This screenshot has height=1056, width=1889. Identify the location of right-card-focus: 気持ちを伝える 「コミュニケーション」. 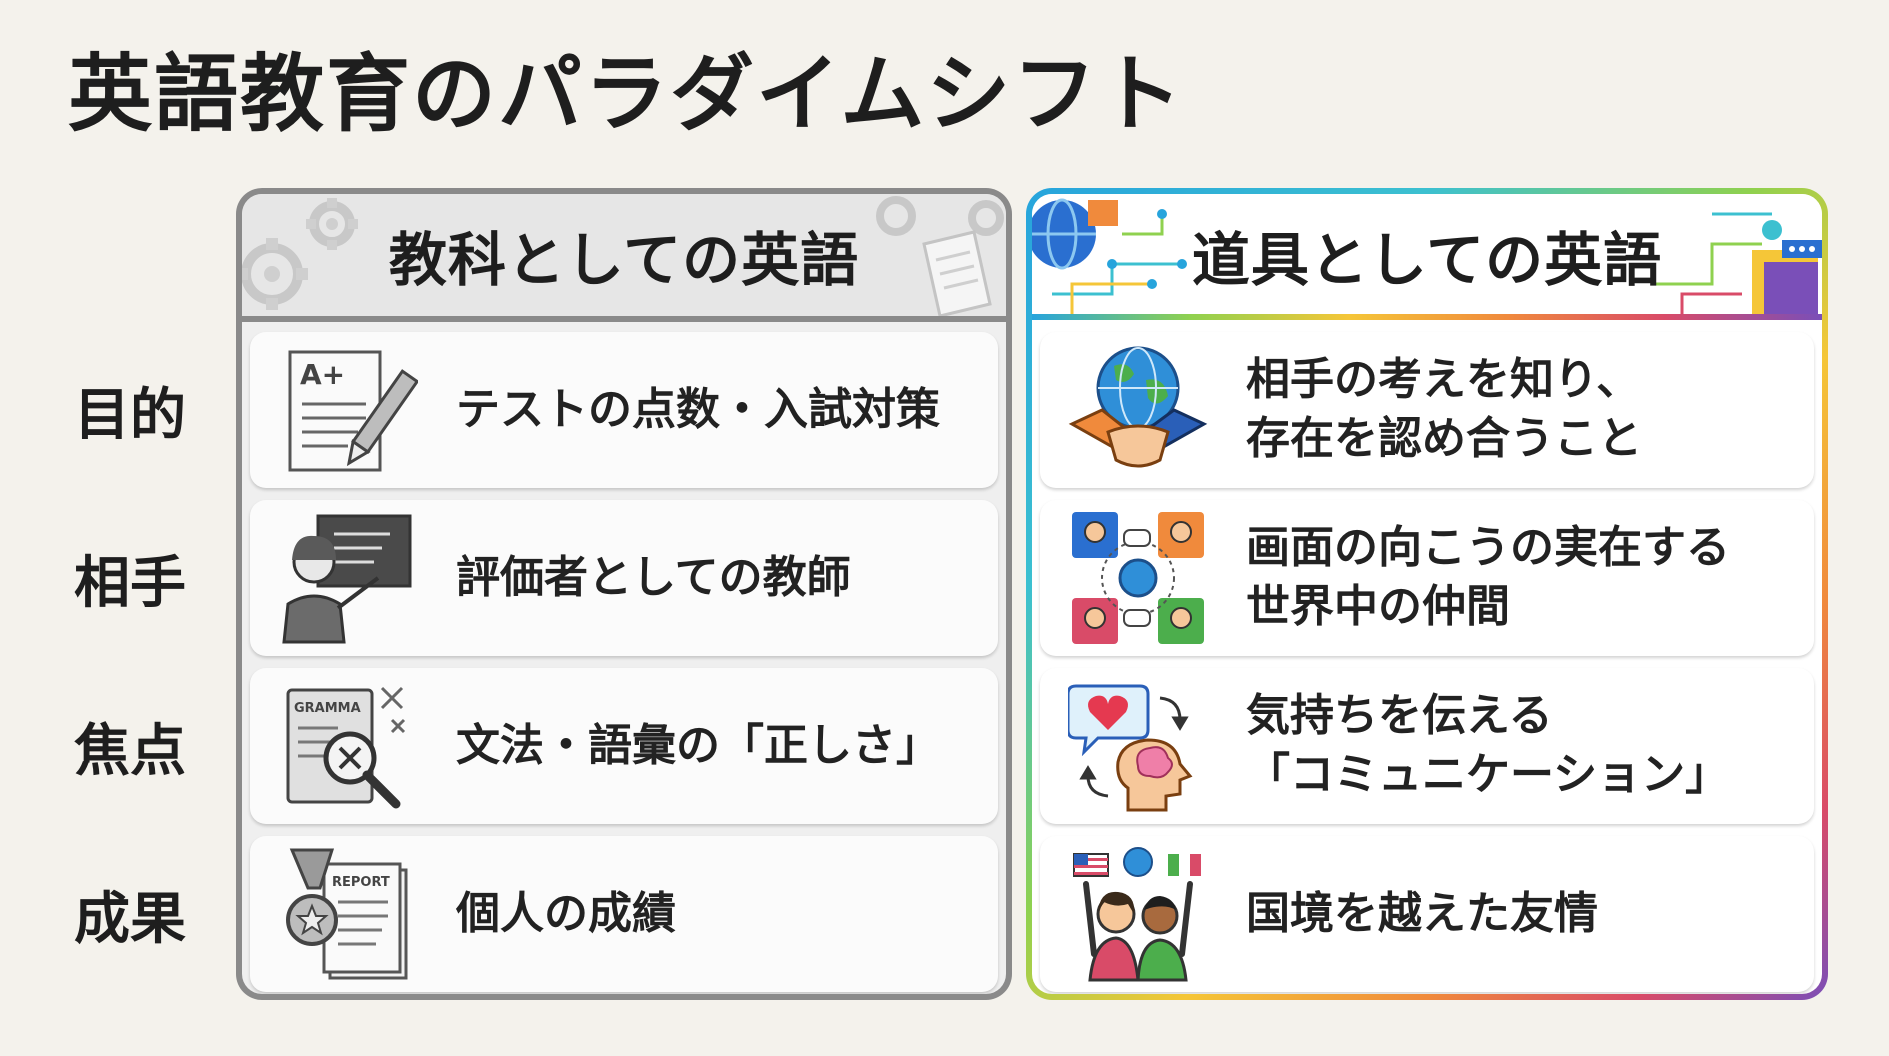
(1427, 746).